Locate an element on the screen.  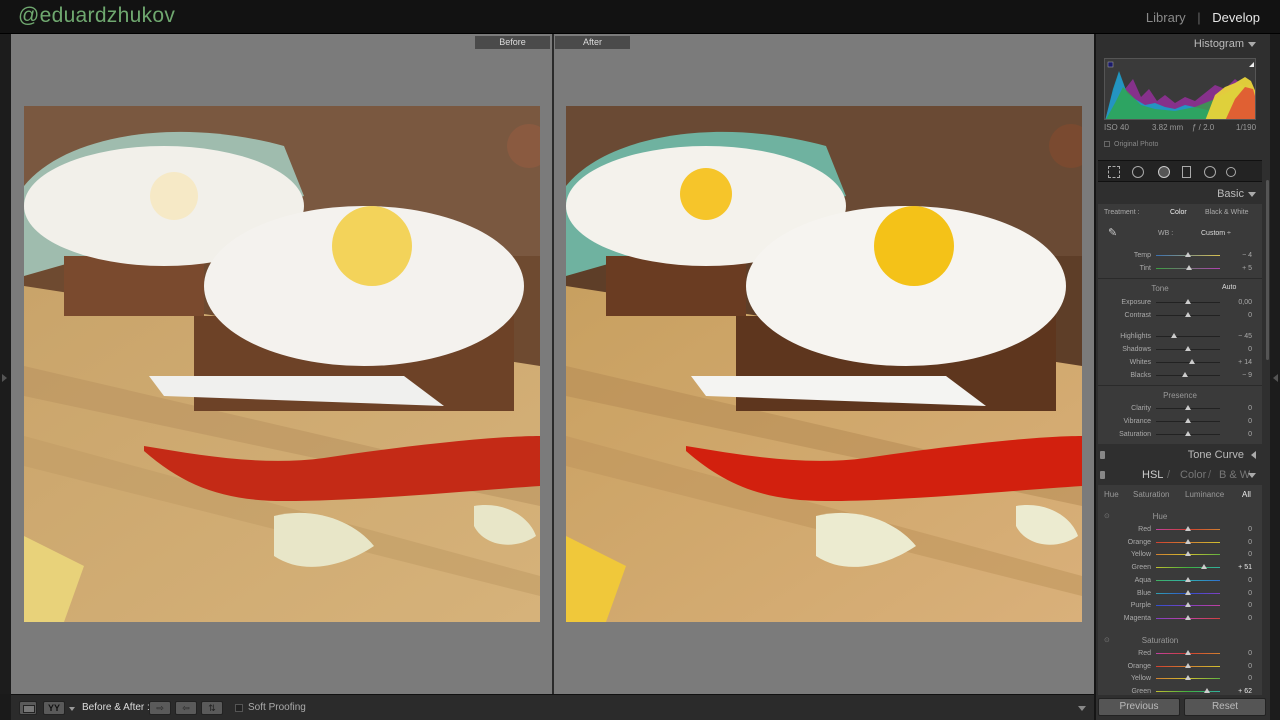
spot-removal-icon is located at coordinates (1138, 172).